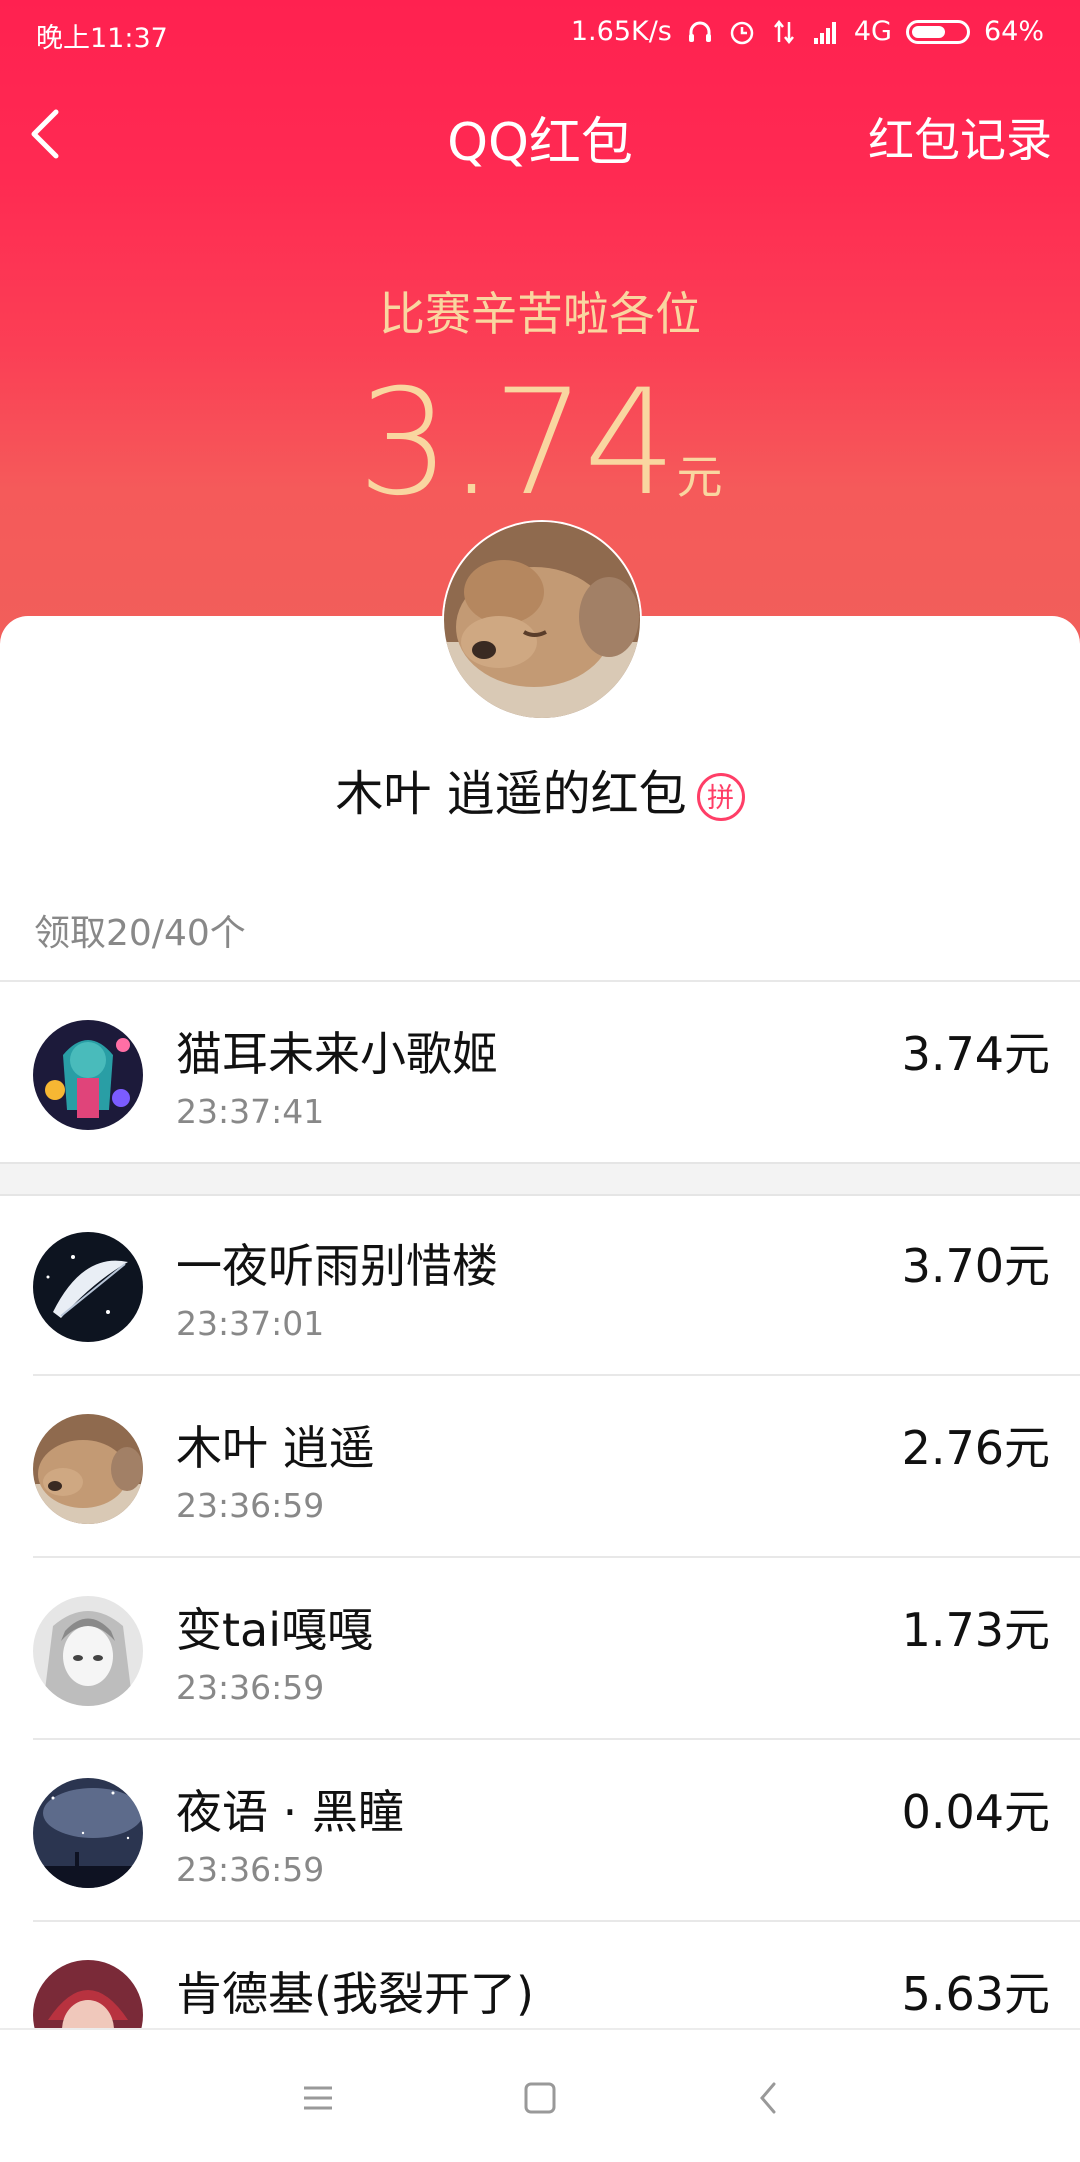 This screenshot has width=1080, height=2162. I want to click on starry-sky-avatar-image, so click(88, 1833).